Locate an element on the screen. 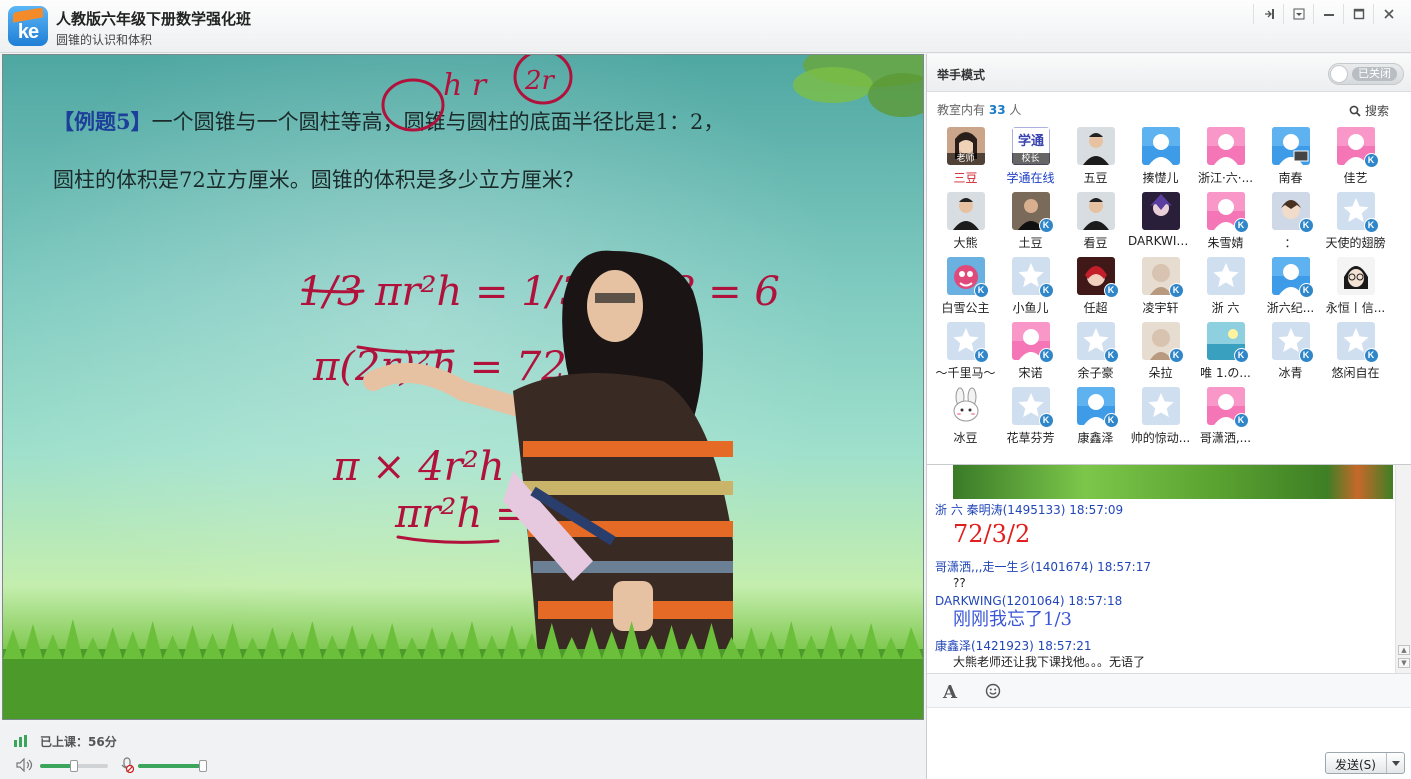 This screenshot has width=1411, height=779. mic-slider-handle is located at coordinates (202, 766).